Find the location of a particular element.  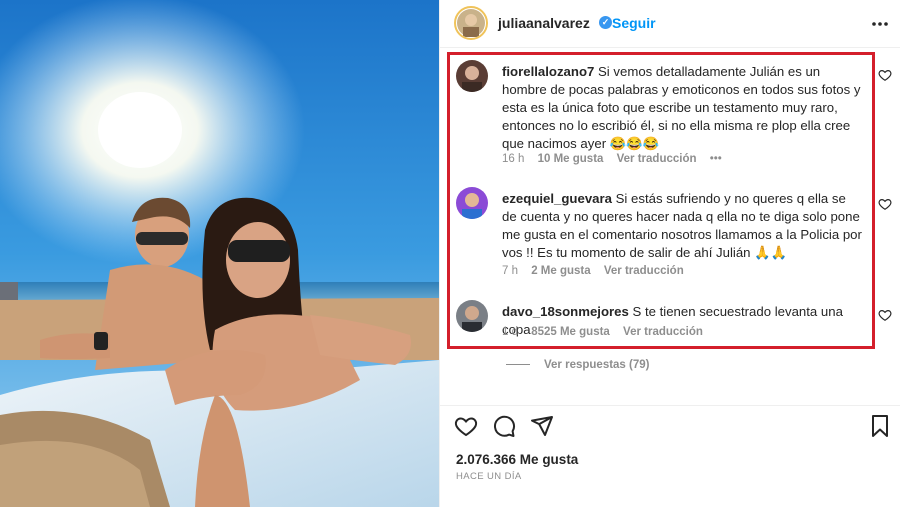

view-replies-button: Ver respuestas (79) is located at coordinates (577, 365).